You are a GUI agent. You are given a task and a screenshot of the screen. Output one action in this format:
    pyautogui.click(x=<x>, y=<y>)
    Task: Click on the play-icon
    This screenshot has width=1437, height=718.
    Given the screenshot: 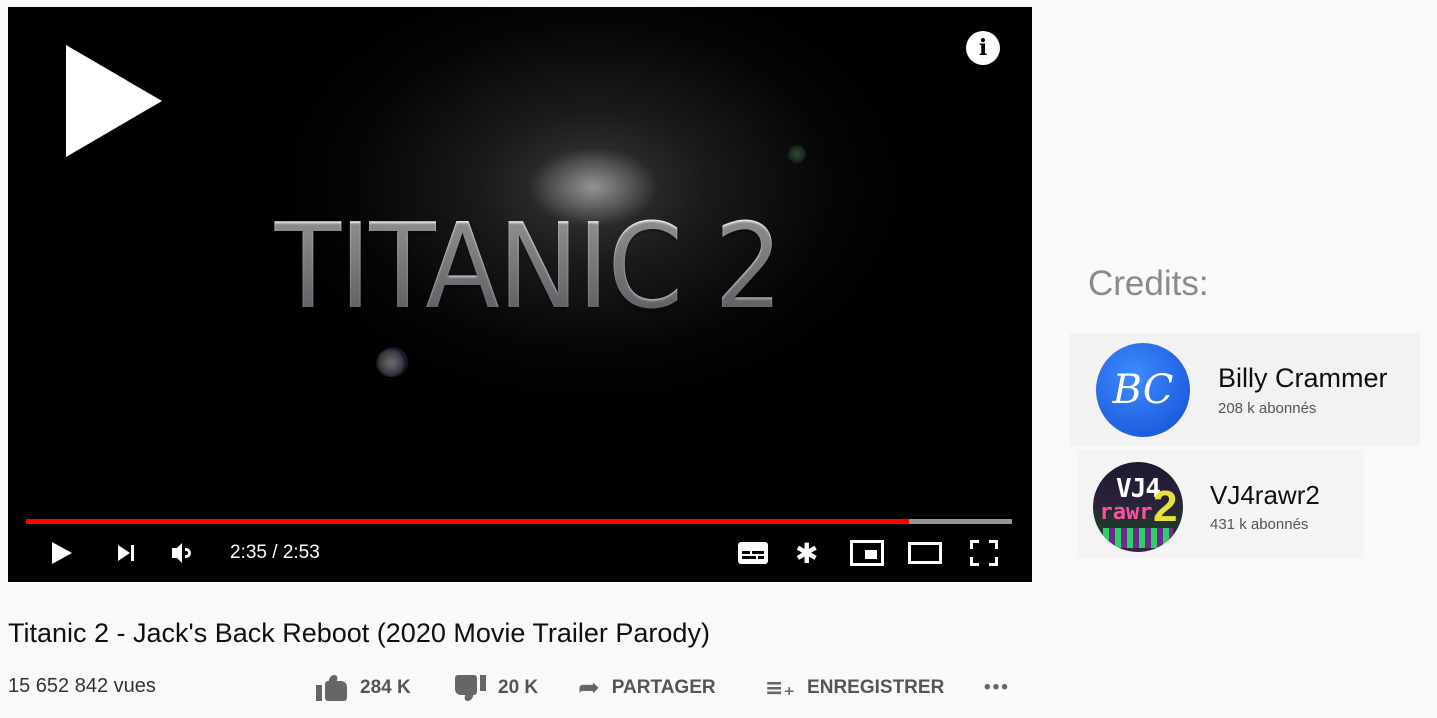 What is the action you would take?
    pyautogui.click(x=62, y=553)
    